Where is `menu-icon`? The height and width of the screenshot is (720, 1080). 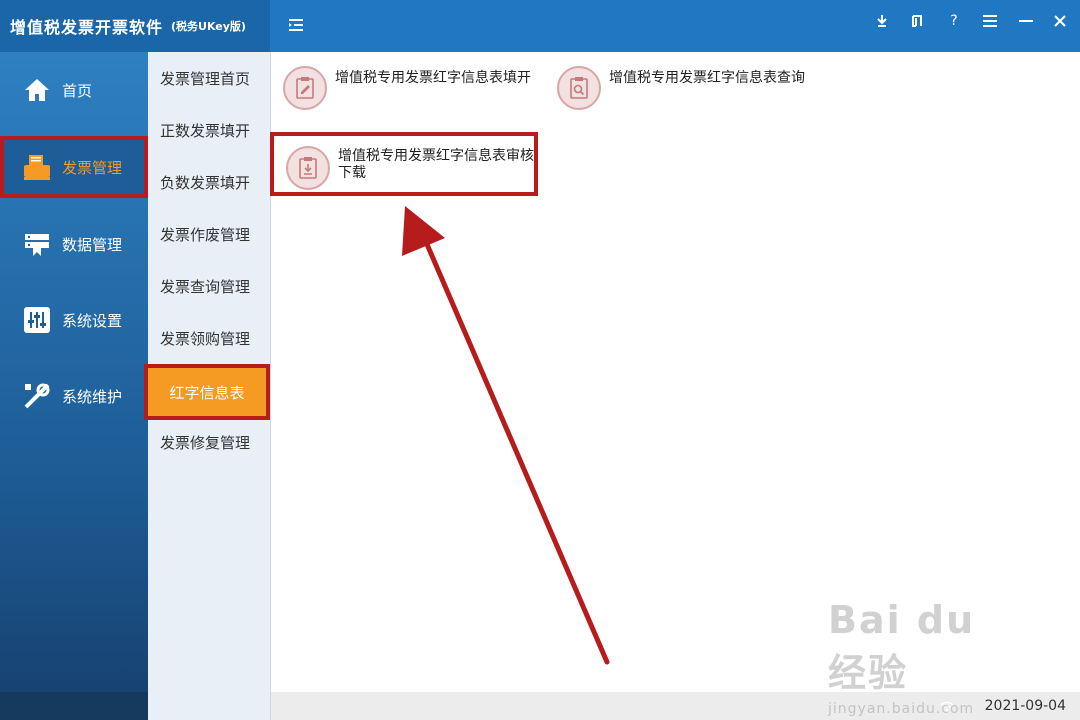 menu-icon is located at coordinates (990, 21).